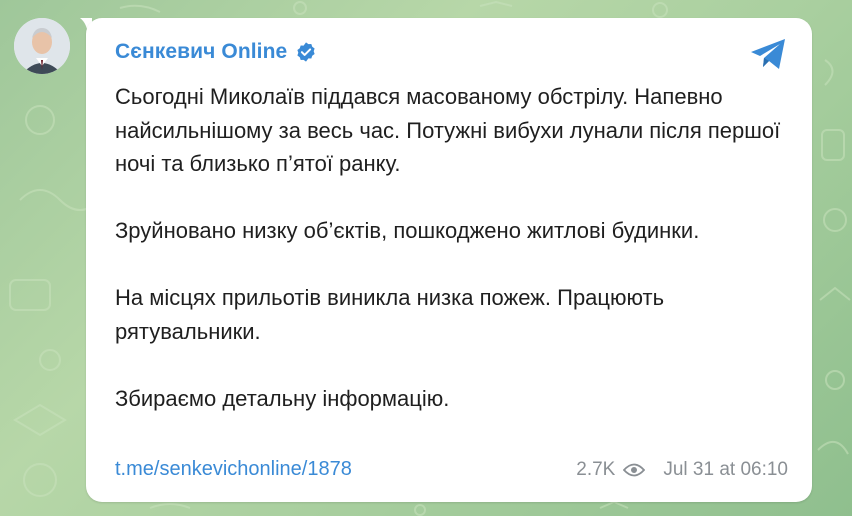 The width and height of the screenshot is (852, 516). I want to click on channel-avatar, so click(42, 46).